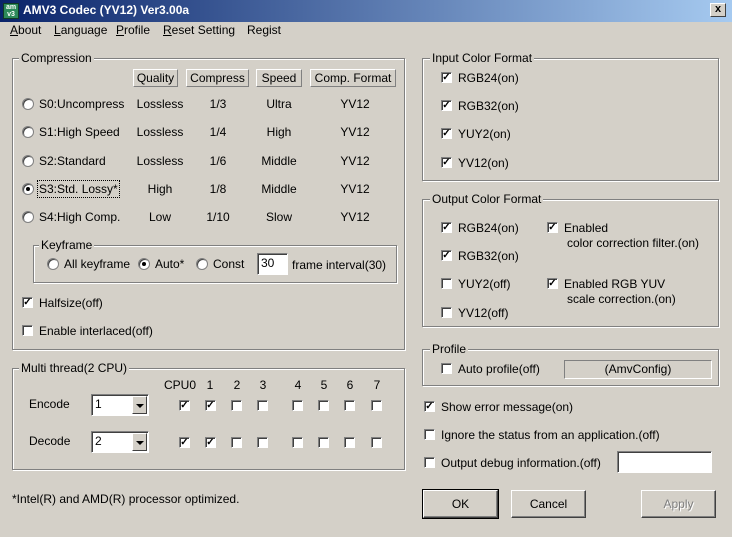 The width and height of the screenshot is (732, 537). Describe the element at coordinates (429, 462) in the screenshot. I see `output-debug-checkbox` at that location.